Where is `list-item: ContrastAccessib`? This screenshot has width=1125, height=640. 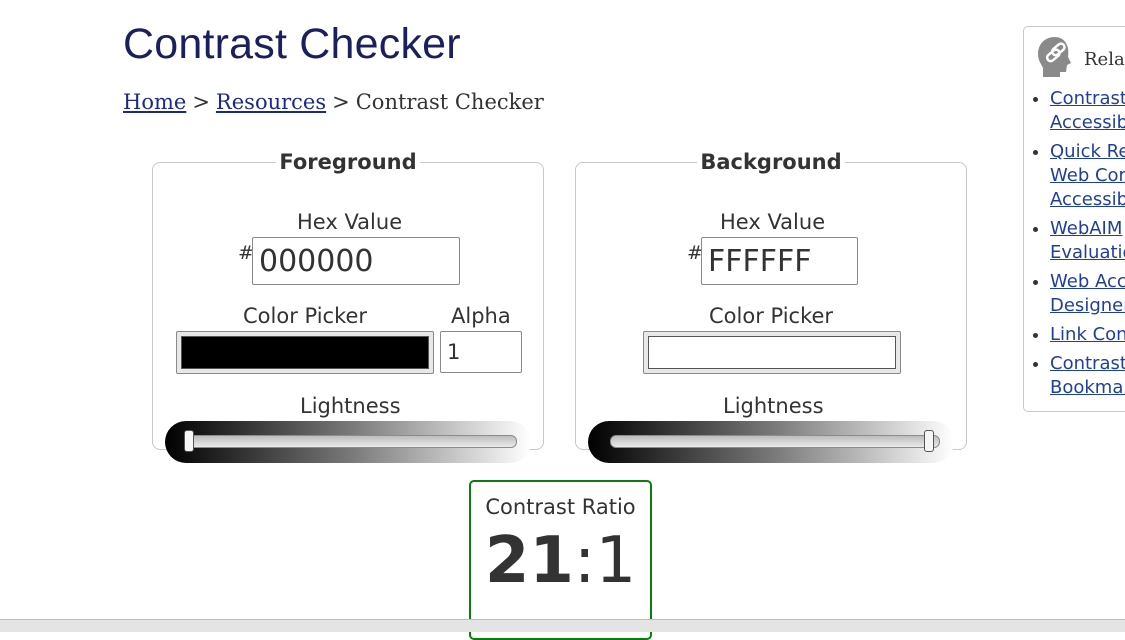
list-item: ContrastAccessib is located at coordinates (1087, 111).